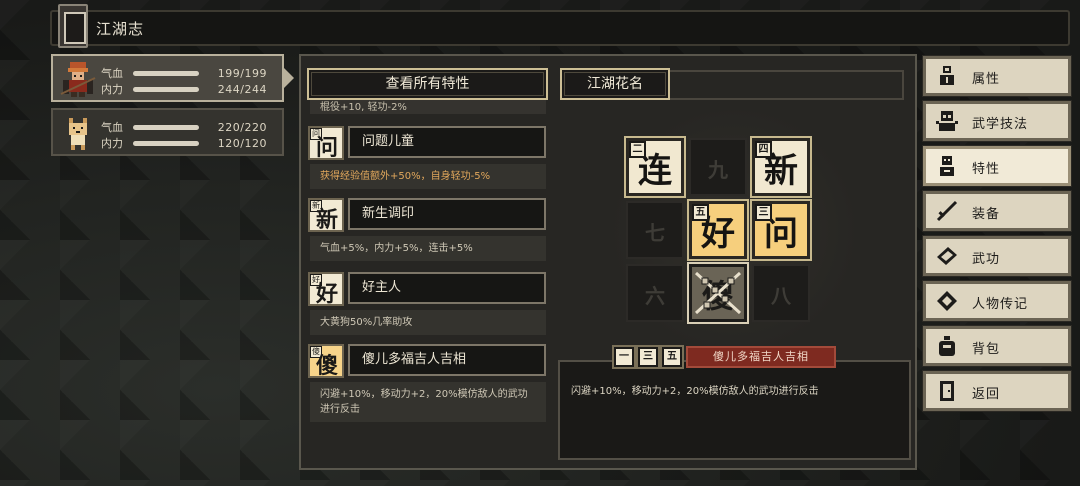 This screenshot has width=1080, height=486. I want to click on grid-cell-tag: 三, so click(763, 212).